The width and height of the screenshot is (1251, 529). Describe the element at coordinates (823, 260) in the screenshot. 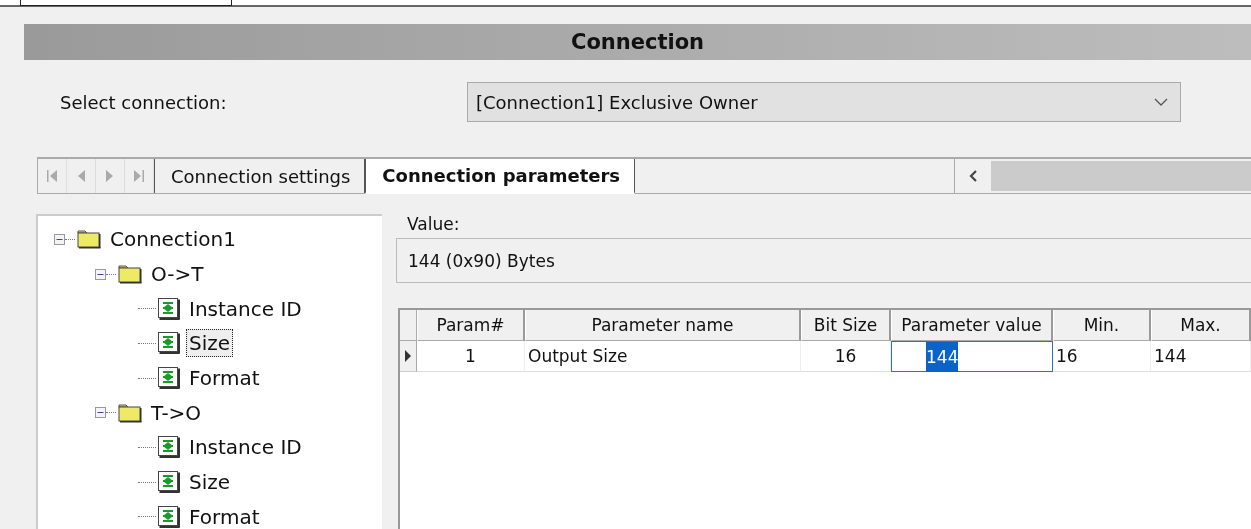

I see `value-field: 144 (0x90) Bytes` at that location.